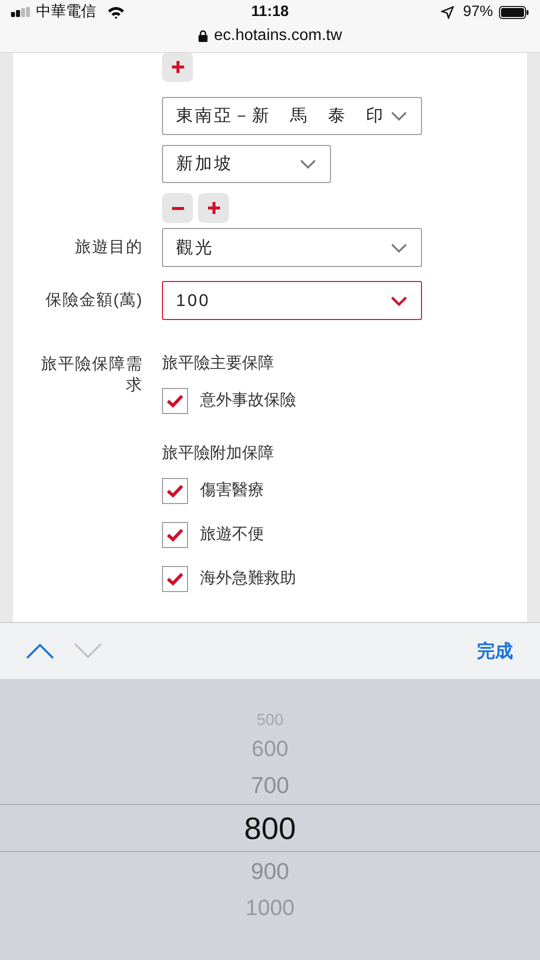  Describe the element at coordinates (292, 300) in the screenshot. I see `dropdown-select: 100` at that location.